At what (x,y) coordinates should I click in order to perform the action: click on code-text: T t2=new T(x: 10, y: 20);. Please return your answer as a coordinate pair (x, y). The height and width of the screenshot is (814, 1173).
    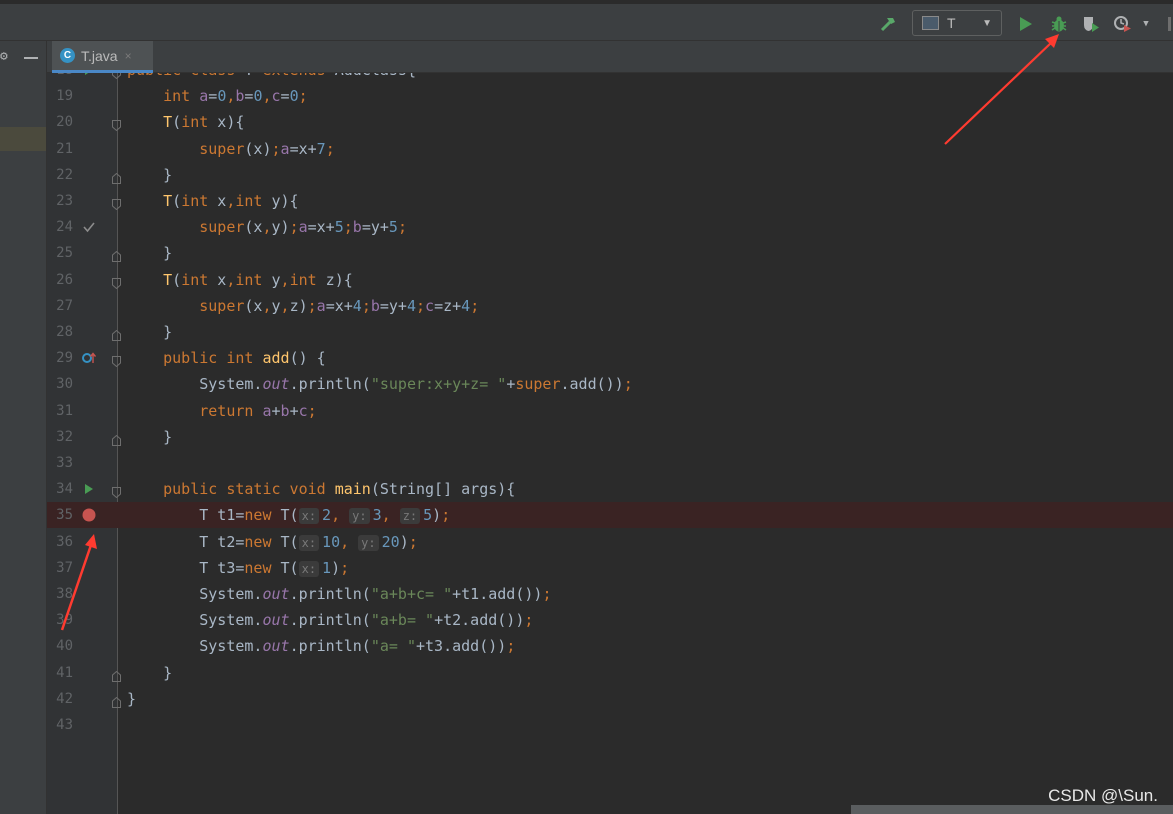
    Looking at the image, I should click on (272, 542).